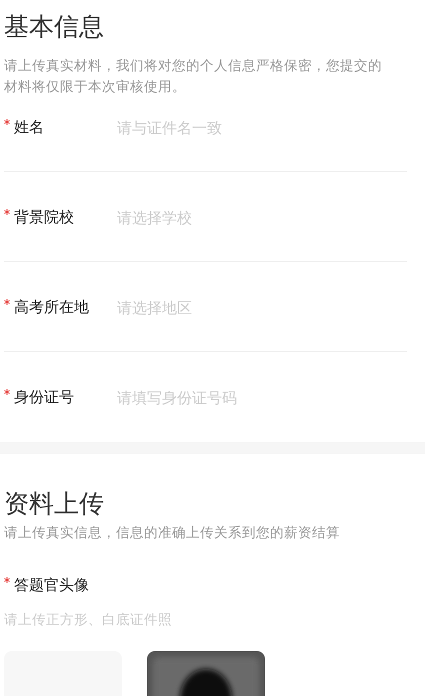  What do you see at coordinates (54, 504) in the screenshot?
I see `section-title: 资料上传` at bounding box center [54, 504].